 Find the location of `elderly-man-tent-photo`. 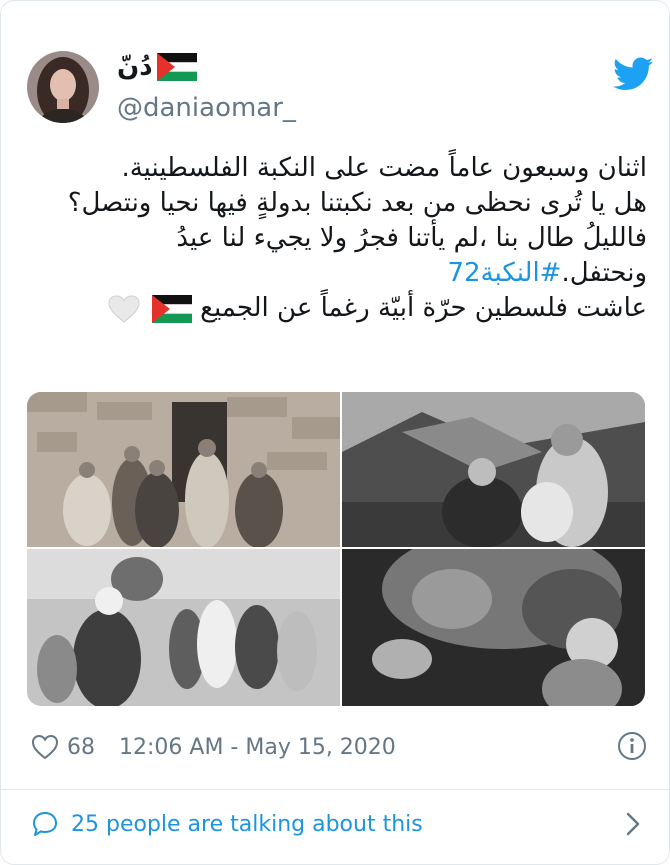

elderly-man-tent-photo is located at coordinates (493, 469).